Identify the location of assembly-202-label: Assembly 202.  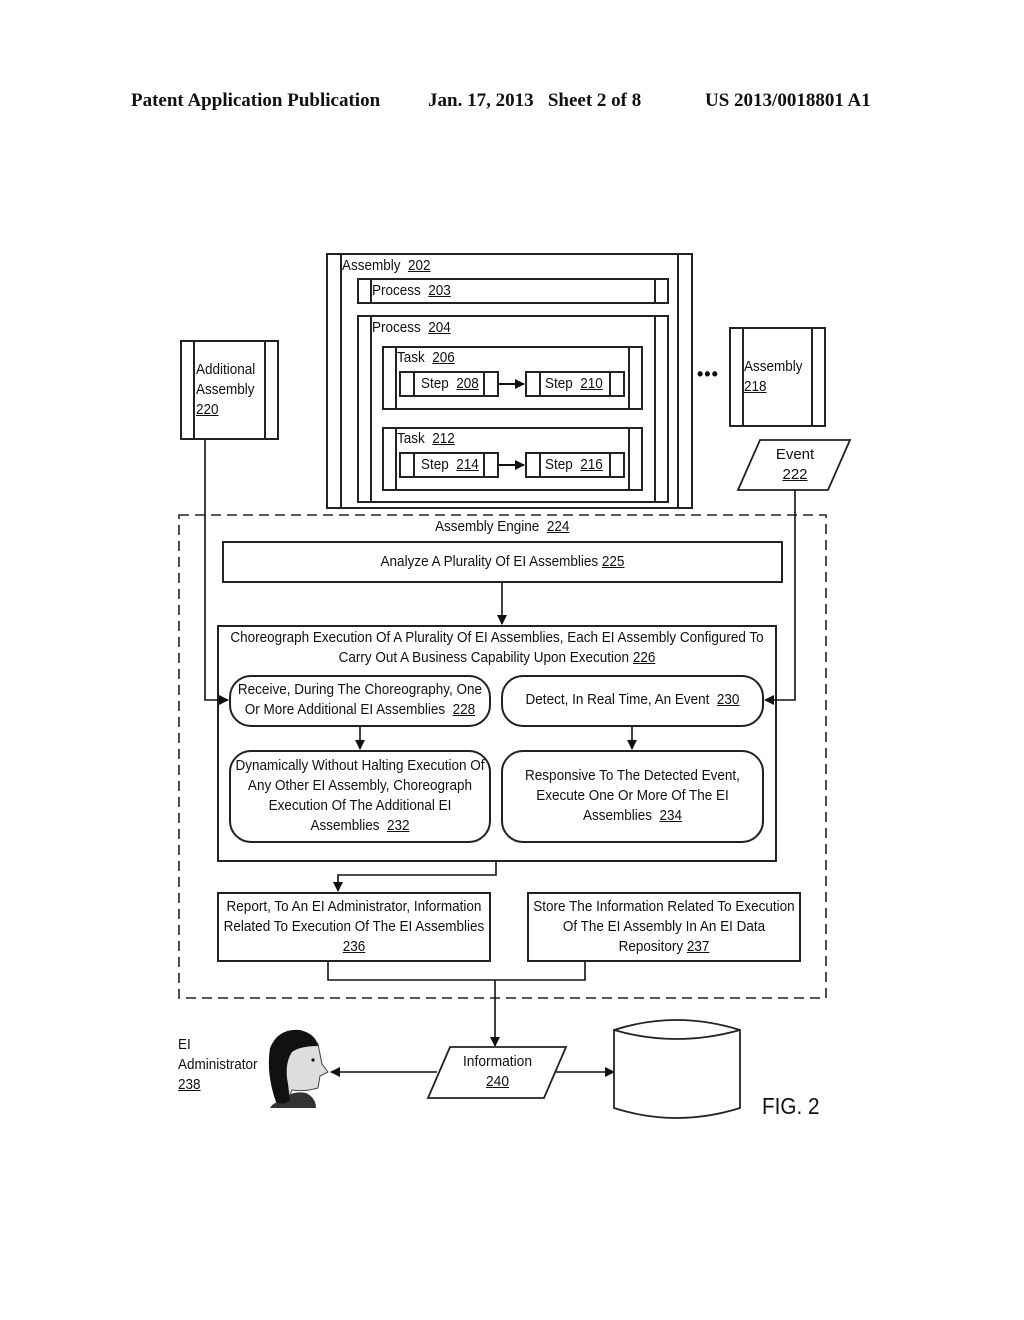
(386, 265).